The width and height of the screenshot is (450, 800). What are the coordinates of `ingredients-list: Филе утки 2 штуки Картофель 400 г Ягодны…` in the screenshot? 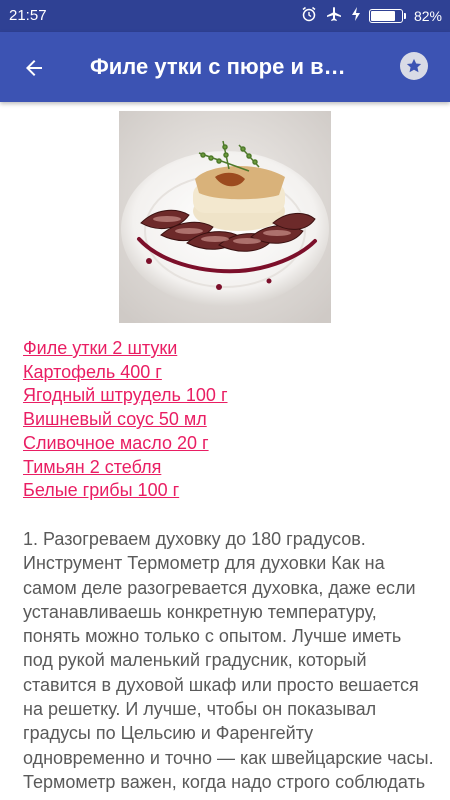 It's located at (125, 420).